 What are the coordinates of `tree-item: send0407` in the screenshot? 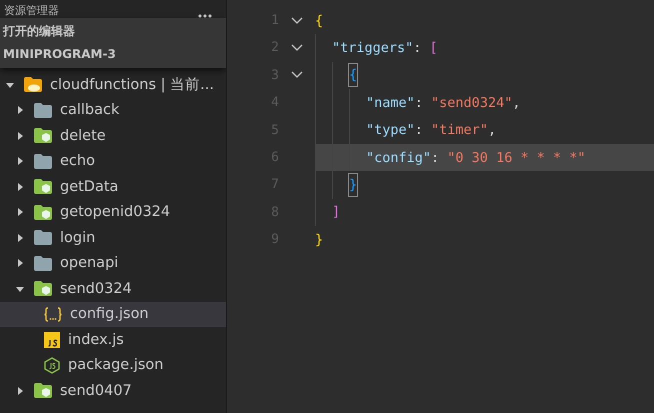 It's located at (113, 391).